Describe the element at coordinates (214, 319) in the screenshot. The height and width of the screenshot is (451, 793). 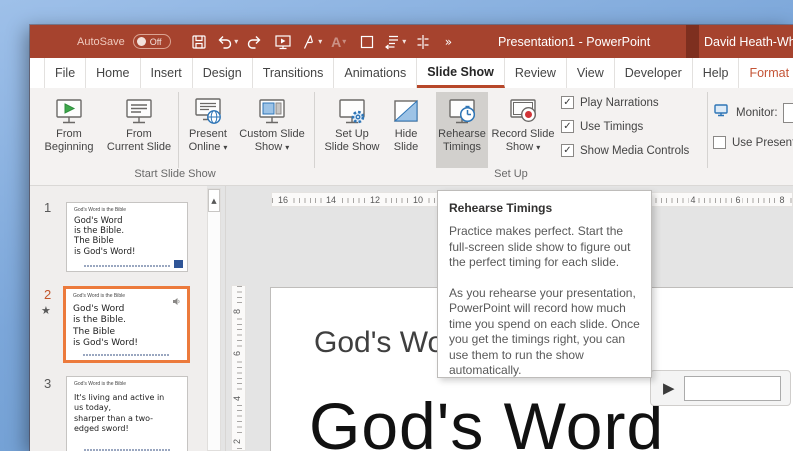
I see `thumbnail-scrollbar: ▲` at that location.